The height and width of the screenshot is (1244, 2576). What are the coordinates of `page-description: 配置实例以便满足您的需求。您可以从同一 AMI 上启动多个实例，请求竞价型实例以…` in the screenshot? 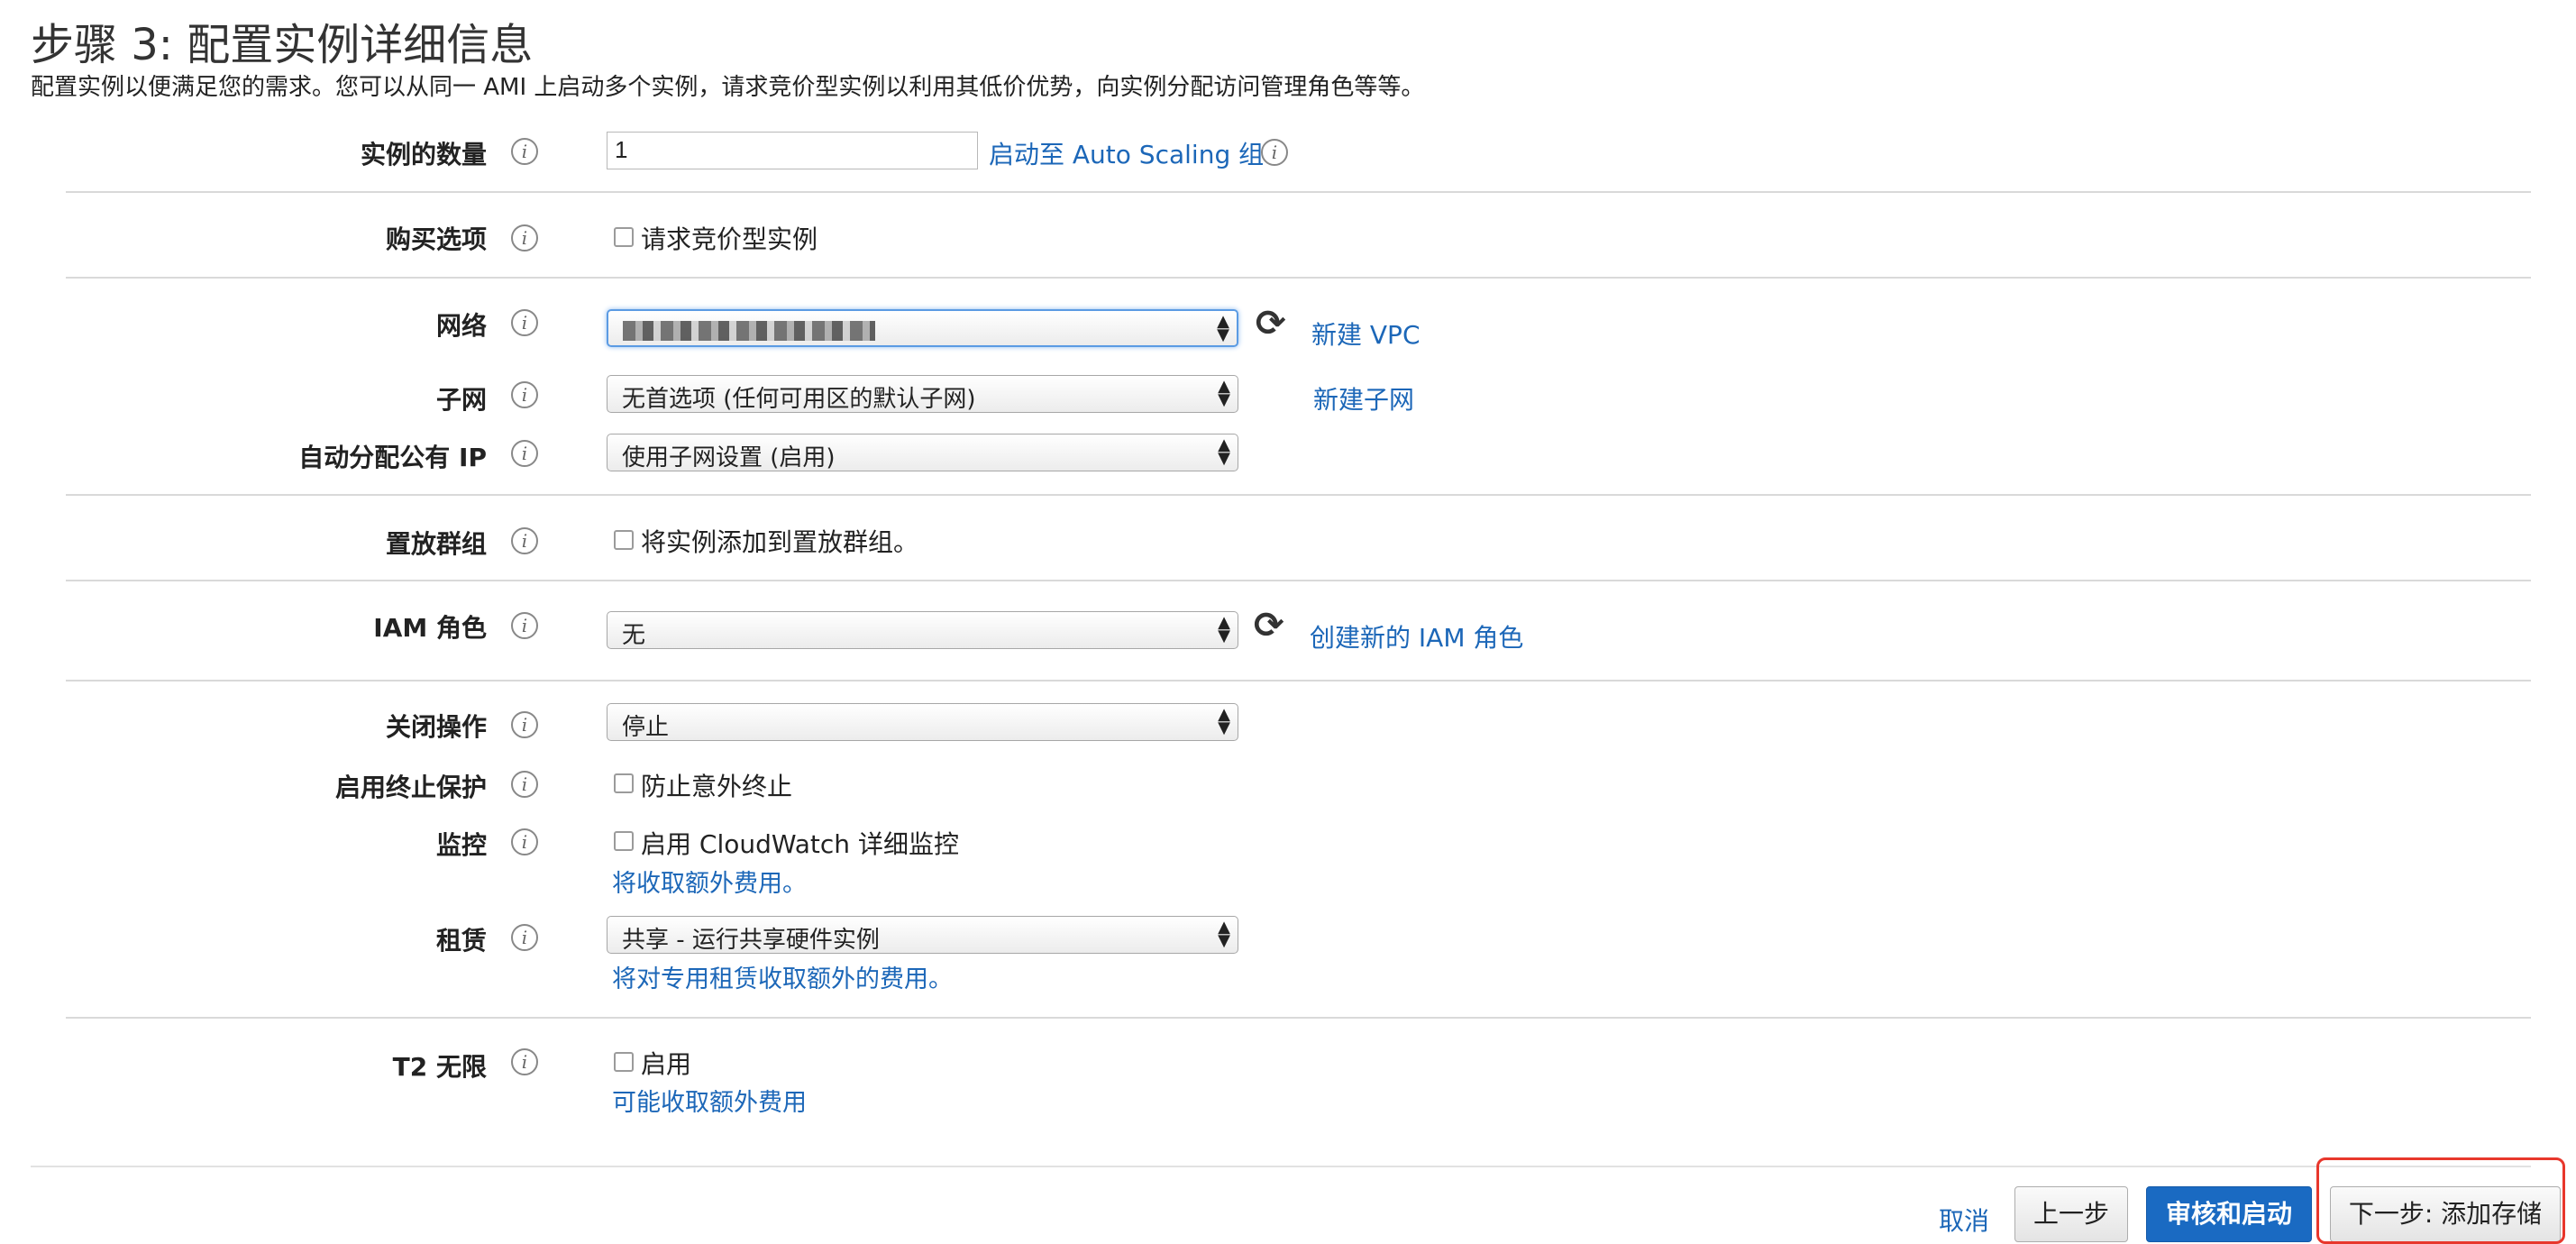 It's located at (728, 87).